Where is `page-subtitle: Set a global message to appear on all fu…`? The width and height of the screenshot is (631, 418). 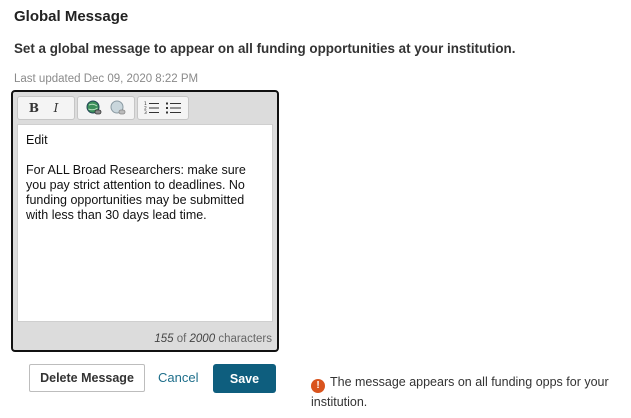
page-subtitle: Set a global message to appear on all fu… is located at coordinates (265, 48).